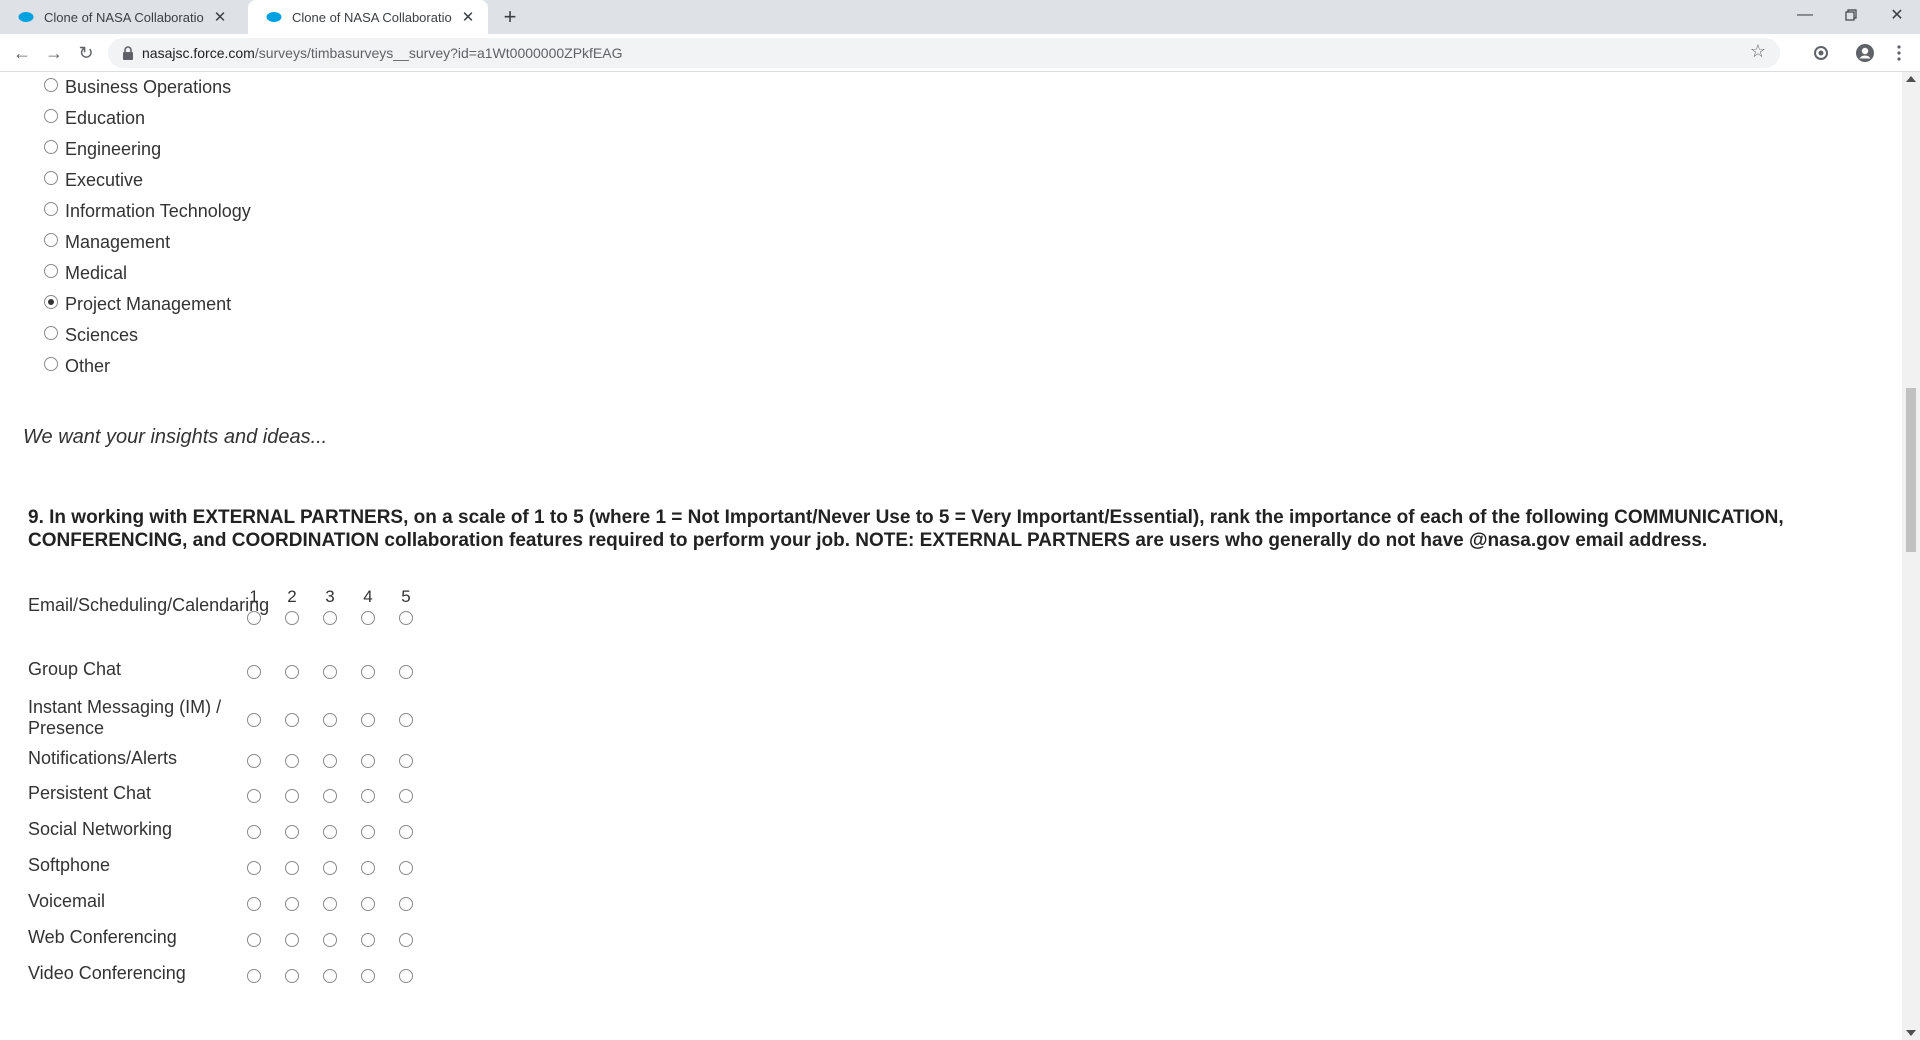 The height and width of the screenshot is (1040, 1920). What do you see at coordinates (147, 273) in the screenshot?
I see `radio-option: Medical` at bounding box center [147, 273].